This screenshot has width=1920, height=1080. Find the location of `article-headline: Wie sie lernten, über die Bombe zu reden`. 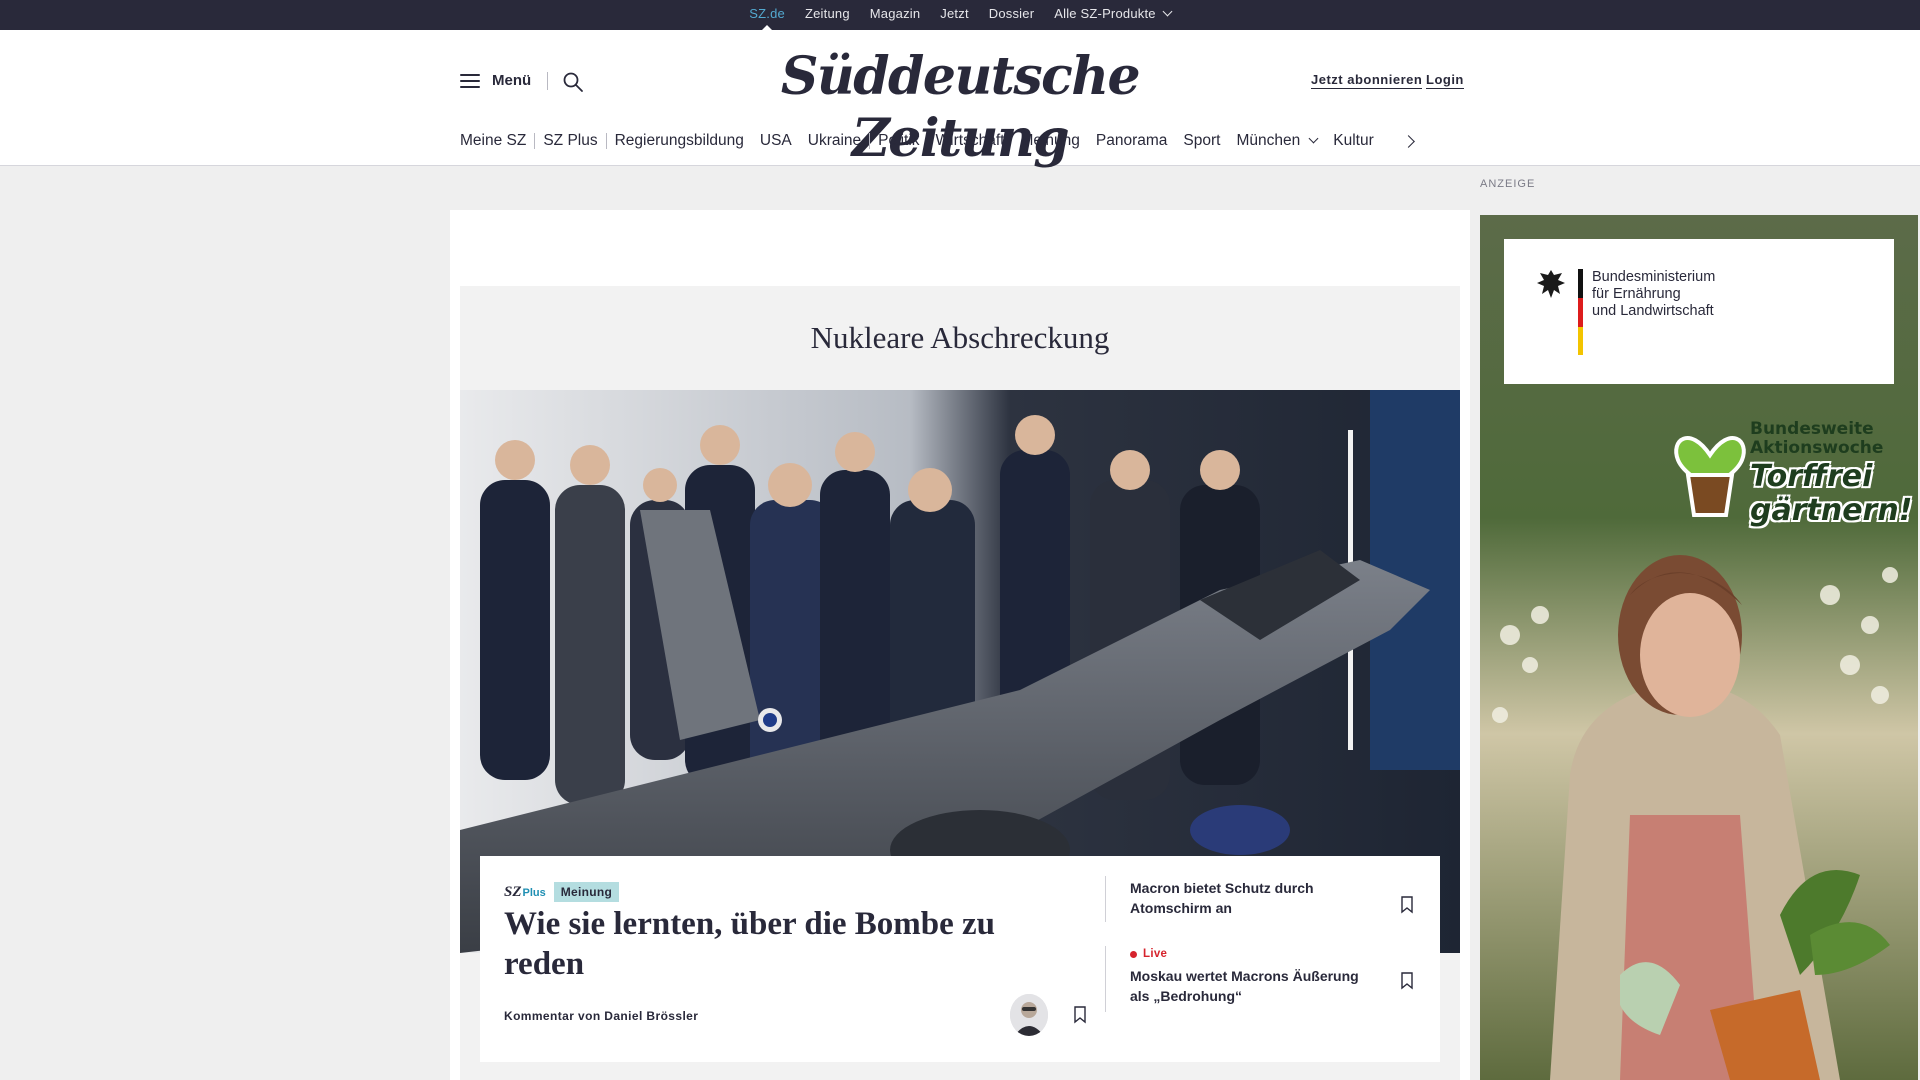

article-headline: Wie sie lernten, über die Bombe zu reden is located at coordinates (784, 944).